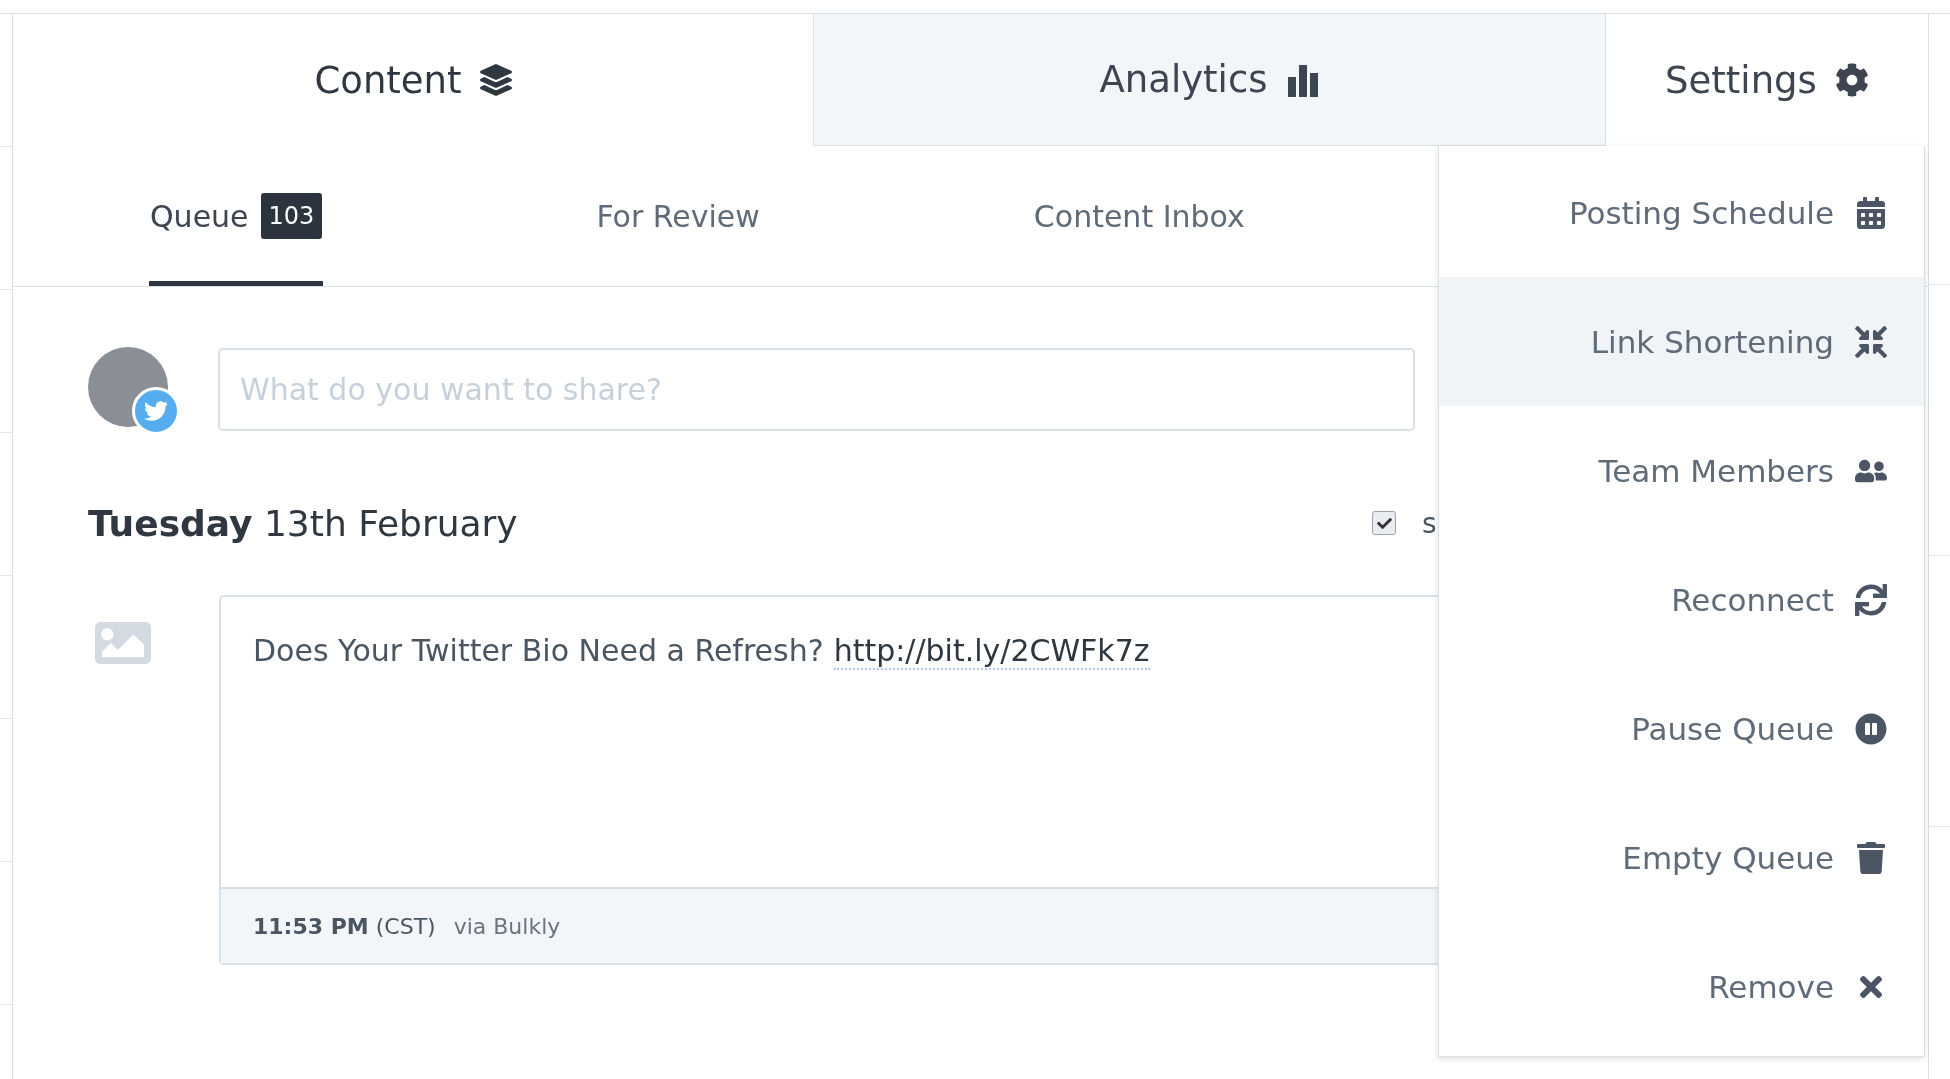 Image resolution: width=1950 pixels, height=1079 pixels. What do you see at coordinates (538, 650) in the screenshot?
I see `post-text: Does Your Twitter Bio Need a Refresh?` at bounding box center [538, 650].